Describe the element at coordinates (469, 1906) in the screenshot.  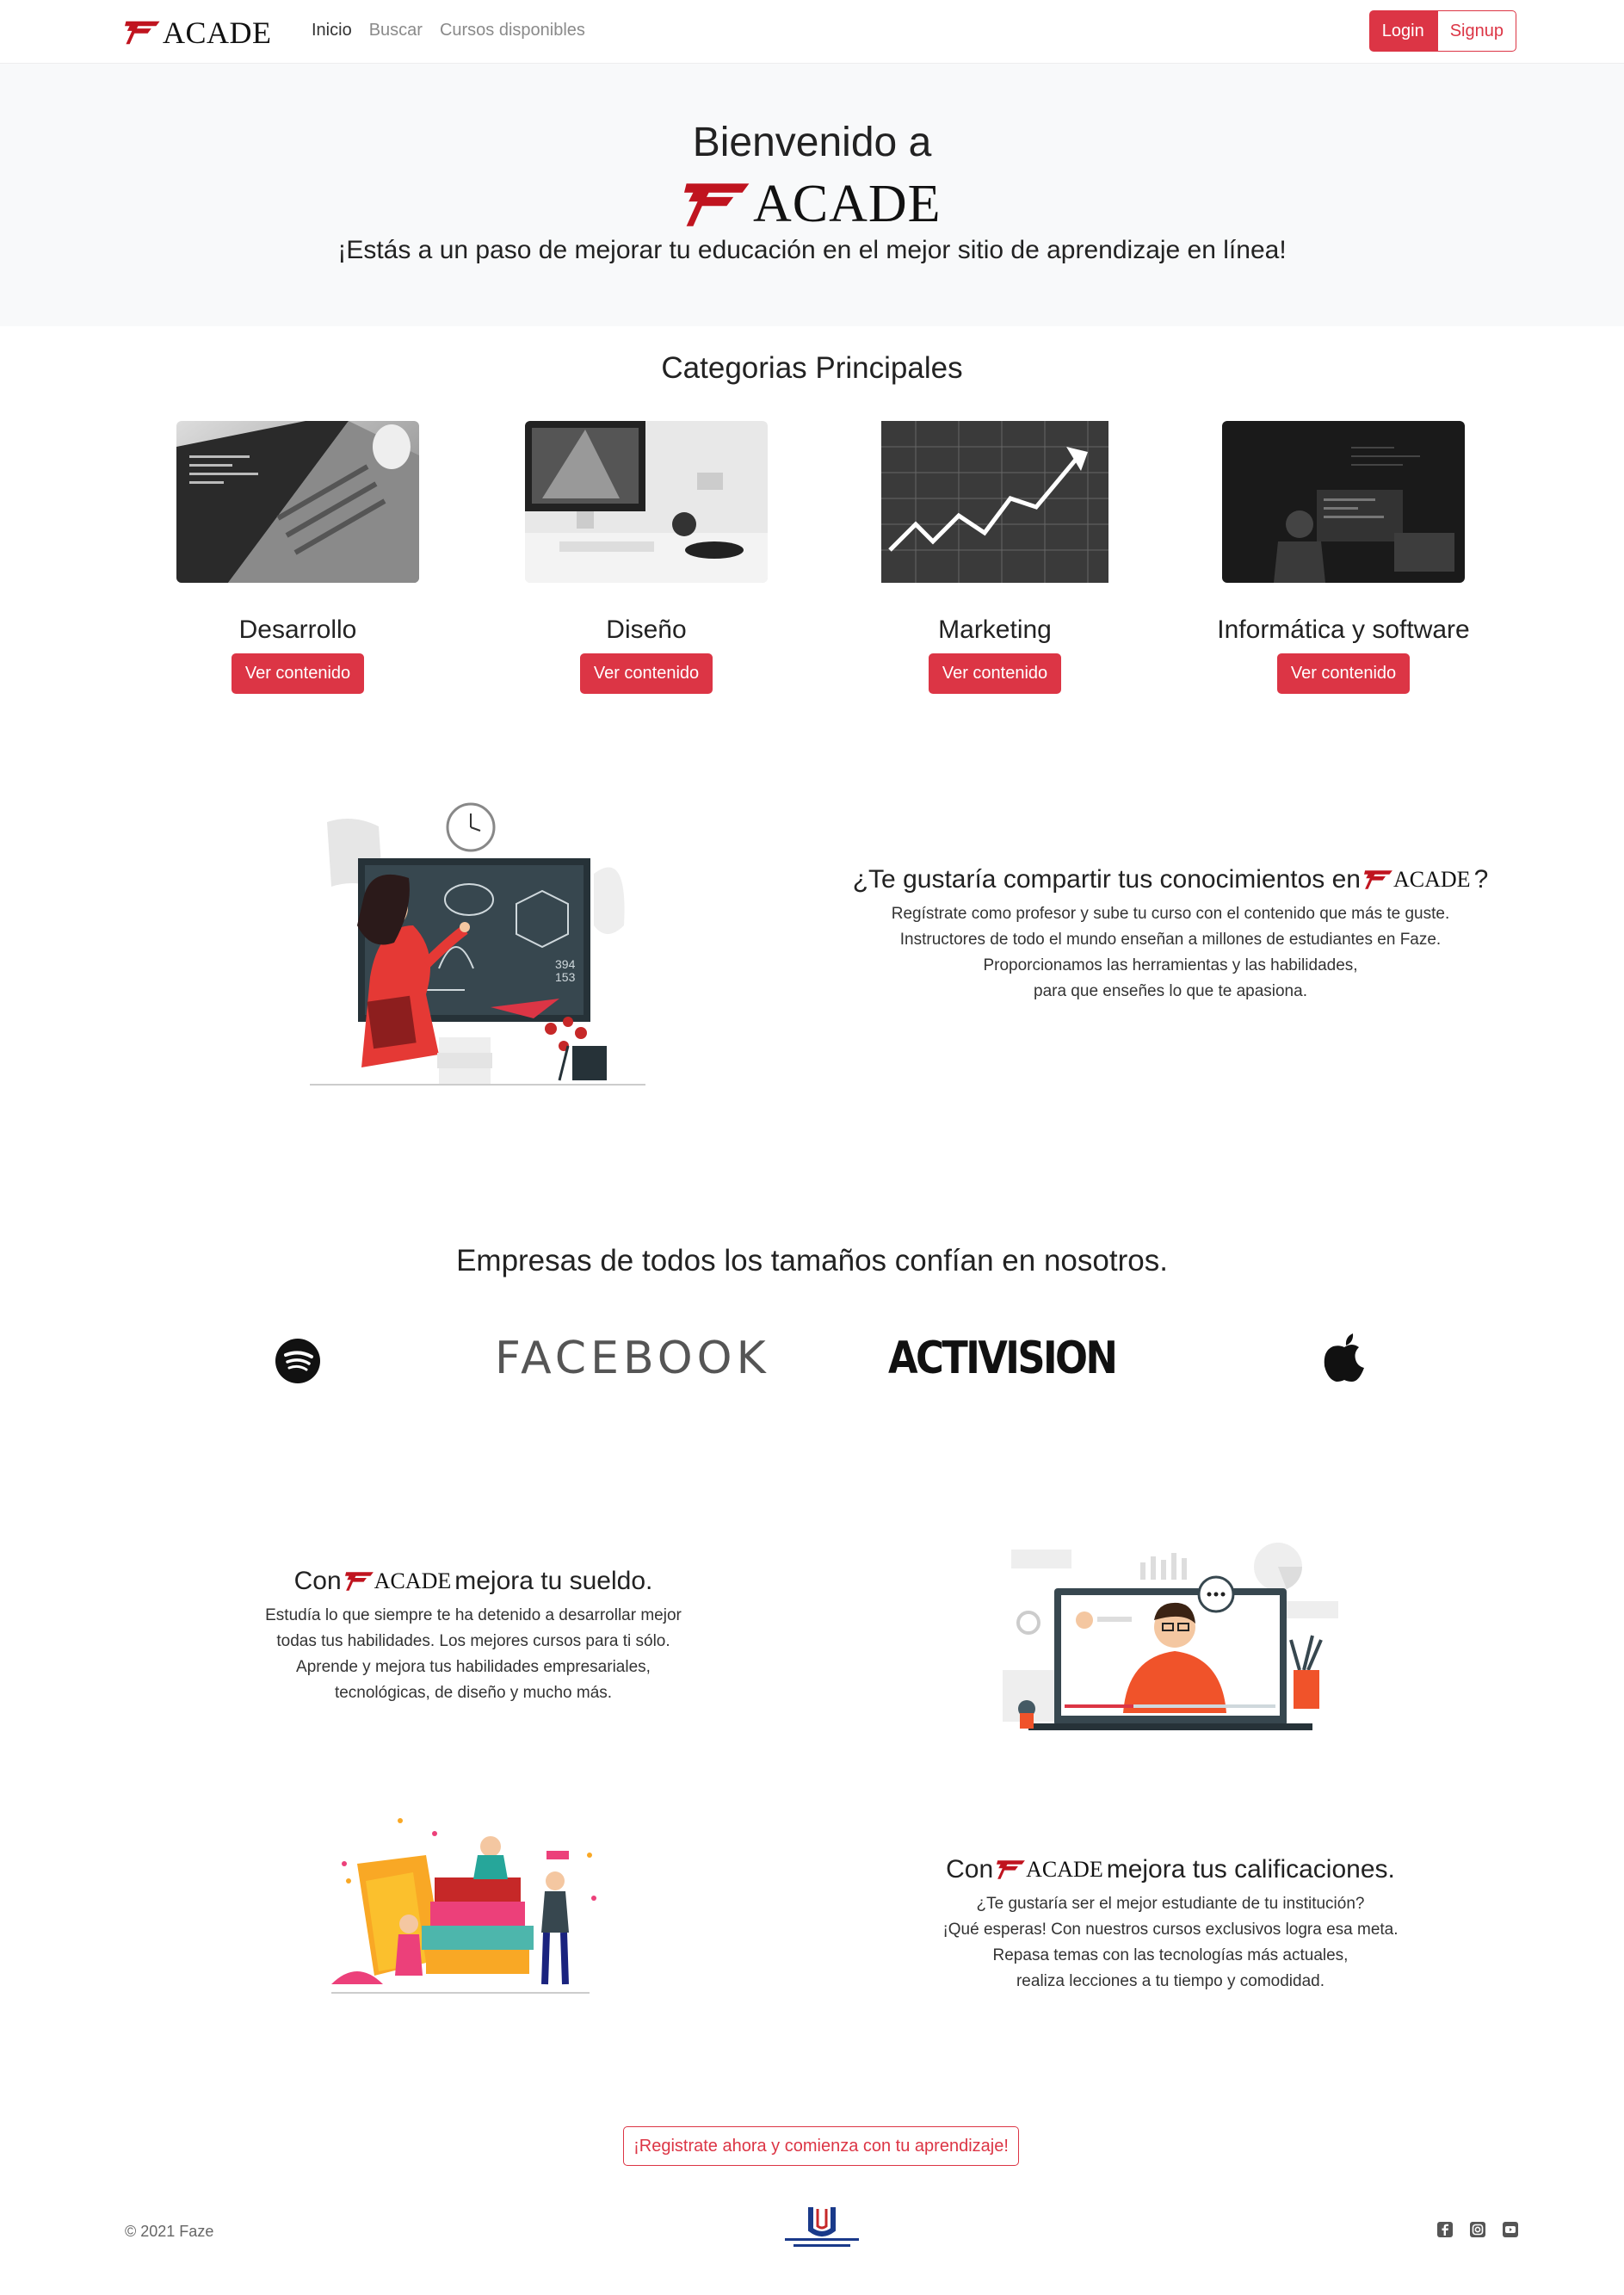
I see `students-books-illustration` at that location.